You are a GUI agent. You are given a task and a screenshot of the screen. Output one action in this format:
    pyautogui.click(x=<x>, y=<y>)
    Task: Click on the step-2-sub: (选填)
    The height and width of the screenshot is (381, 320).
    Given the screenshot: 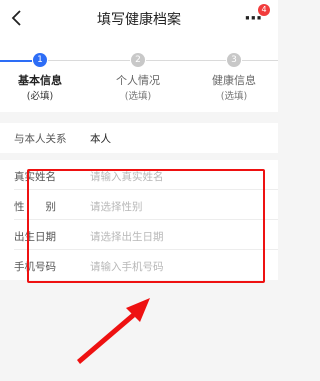 What is the action you would take?
    pyautogui.click(x=138, y=96)
    